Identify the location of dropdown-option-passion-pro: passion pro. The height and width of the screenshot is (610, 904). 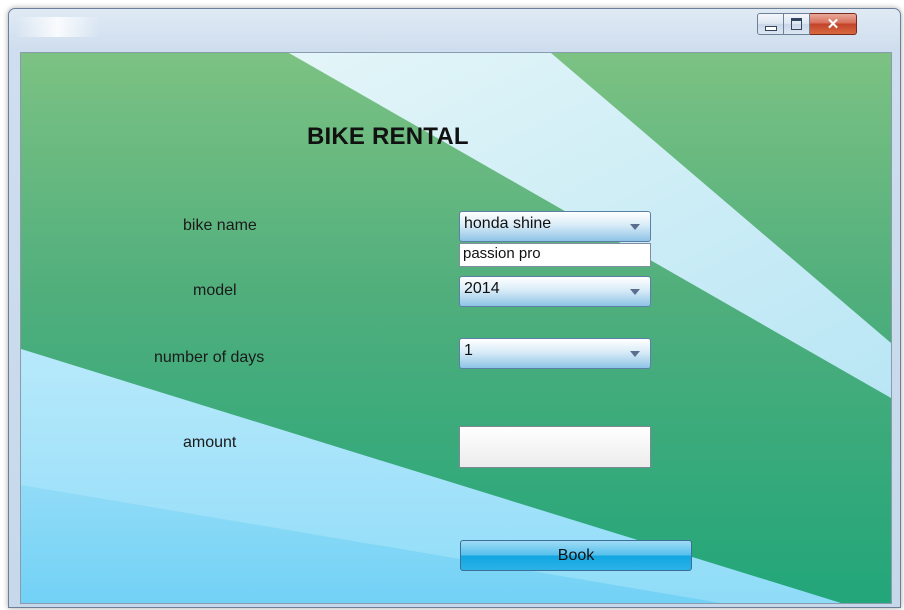
(555, 255).